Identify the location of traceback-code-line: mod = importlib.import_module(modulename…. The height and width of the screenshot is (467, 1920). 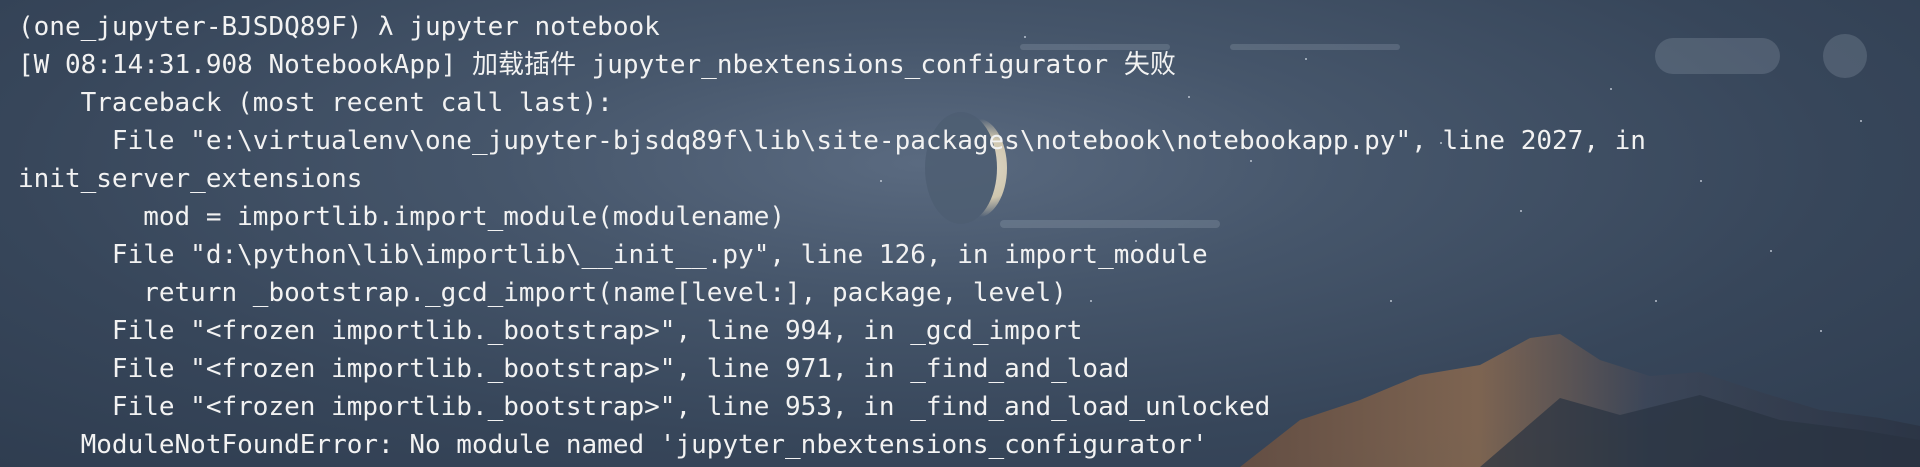
(402, 217).